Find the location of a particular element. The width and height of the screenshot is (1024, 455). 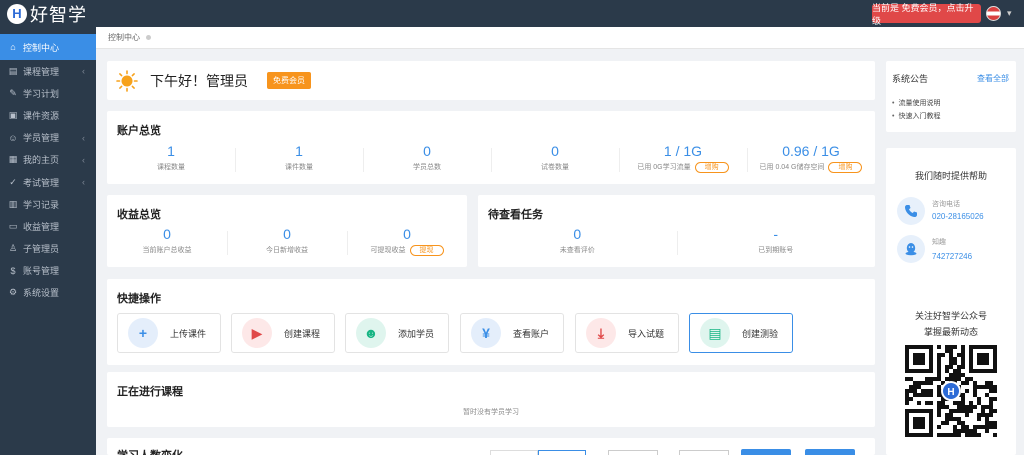

sidebar-item: ▥ 学习记录 is located at coordinates (48, 204).